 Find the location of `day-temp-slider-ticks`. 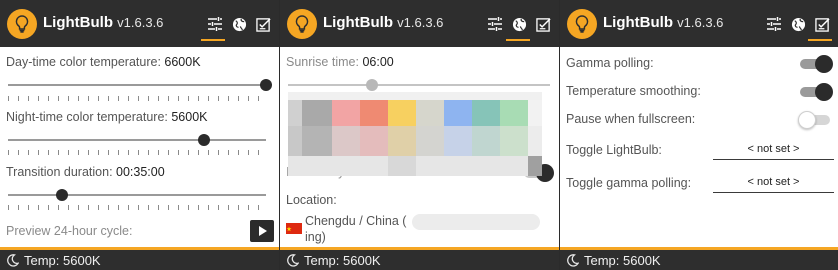

day-temp-slider-ticks is located at coordinates (138, 98).